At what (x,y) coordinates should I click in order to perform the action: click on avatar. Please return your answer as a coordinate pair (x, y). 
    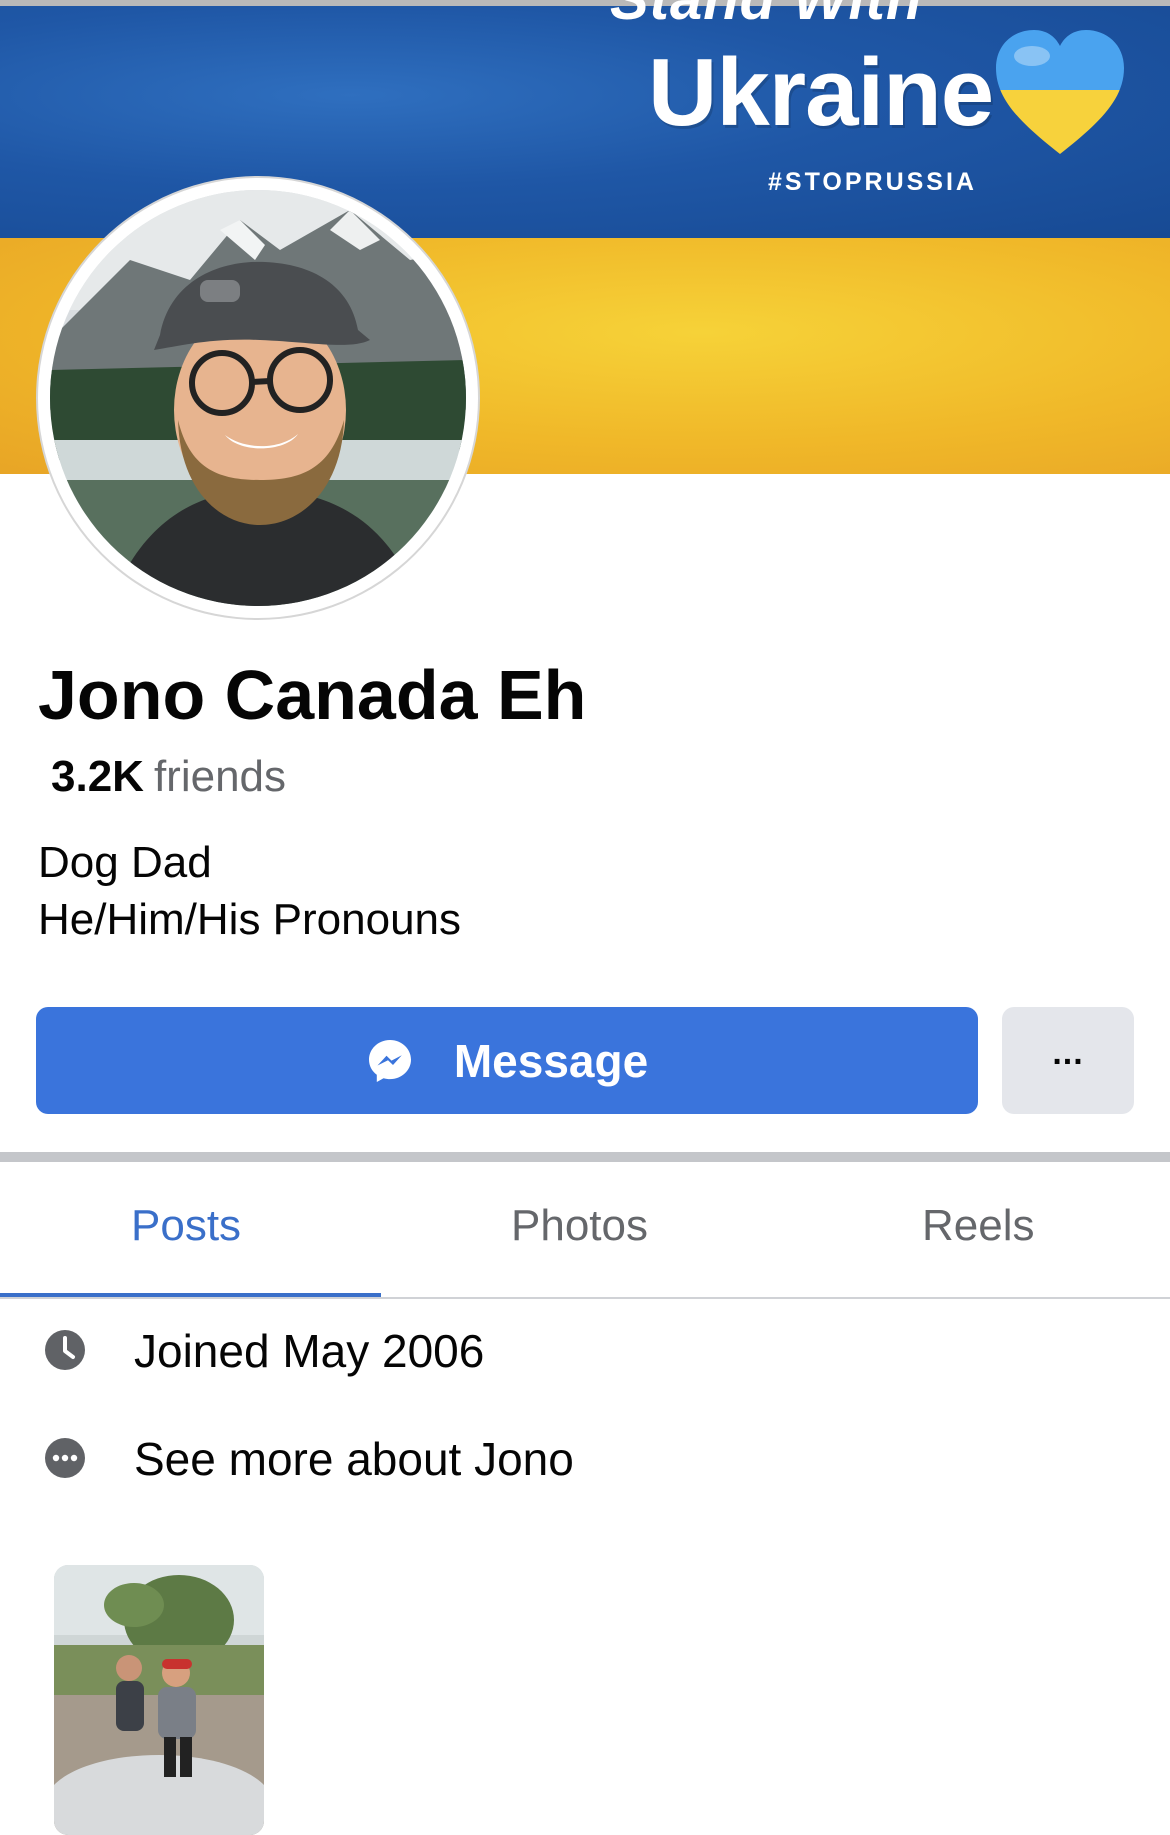
    Looking at the image, I should click on (258, 398).